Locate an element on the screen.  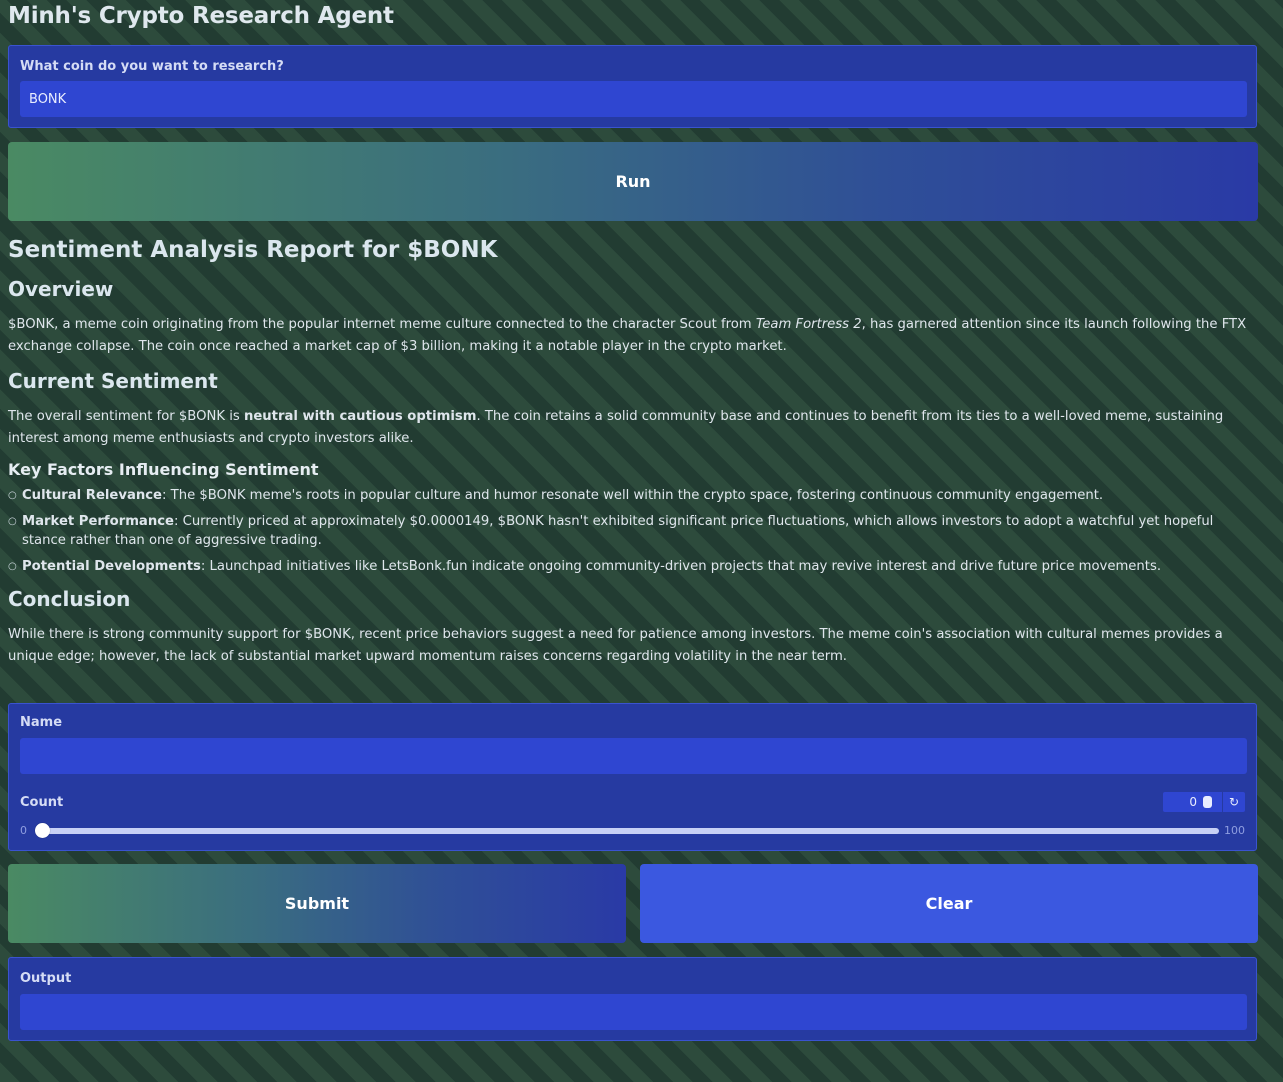
slider-max-label: 100 is located at coordinates (1234, 830).